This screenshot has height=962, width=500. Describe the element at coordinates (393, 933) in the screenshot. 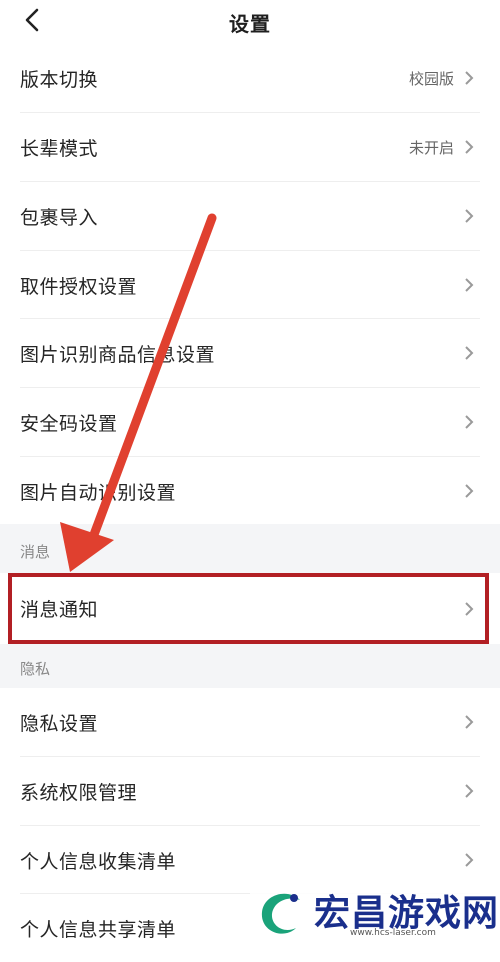

I see `watermark-url: www.hcs-laser.com` at that location.